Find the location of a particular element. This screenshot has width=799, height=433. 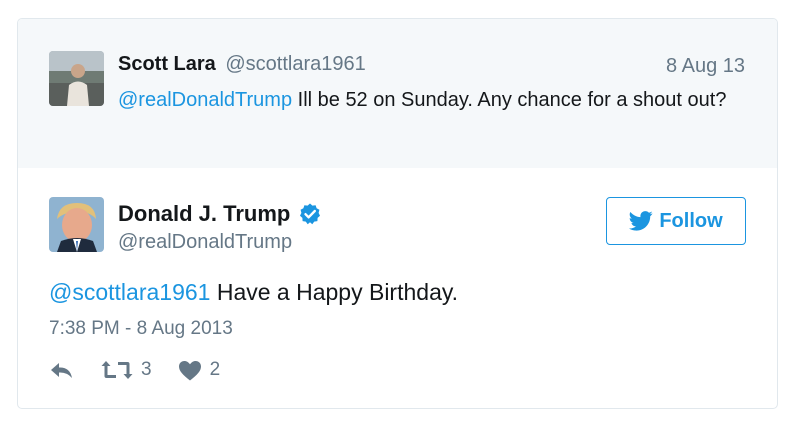

mention-link: @realDonaldTrump is located at coordinates (205, 100).